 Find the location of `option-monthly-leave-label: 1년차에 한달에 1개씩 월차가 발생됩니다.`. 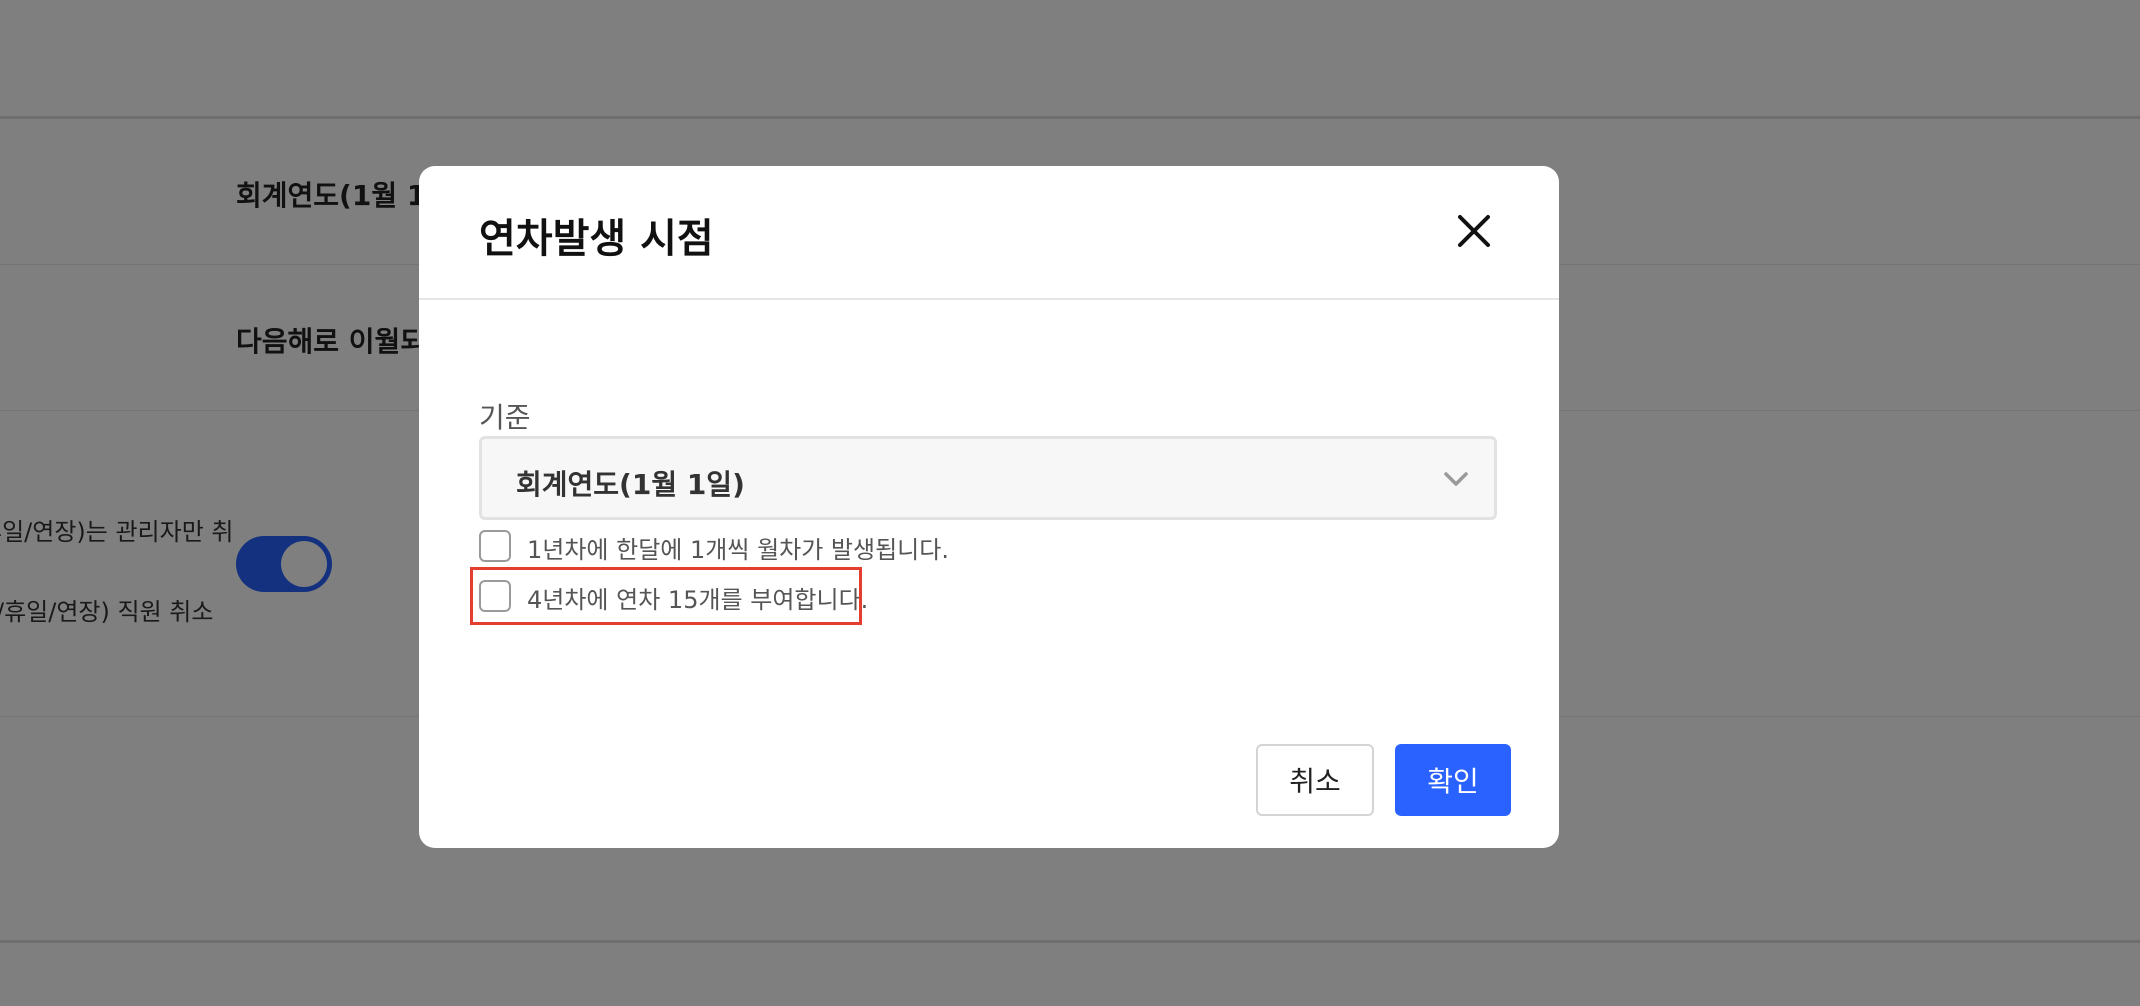

option-monthly-leave-label: 1년차에 한달에 1개씩 월차가 발생됩니다. is located at coordinates (738, 550).